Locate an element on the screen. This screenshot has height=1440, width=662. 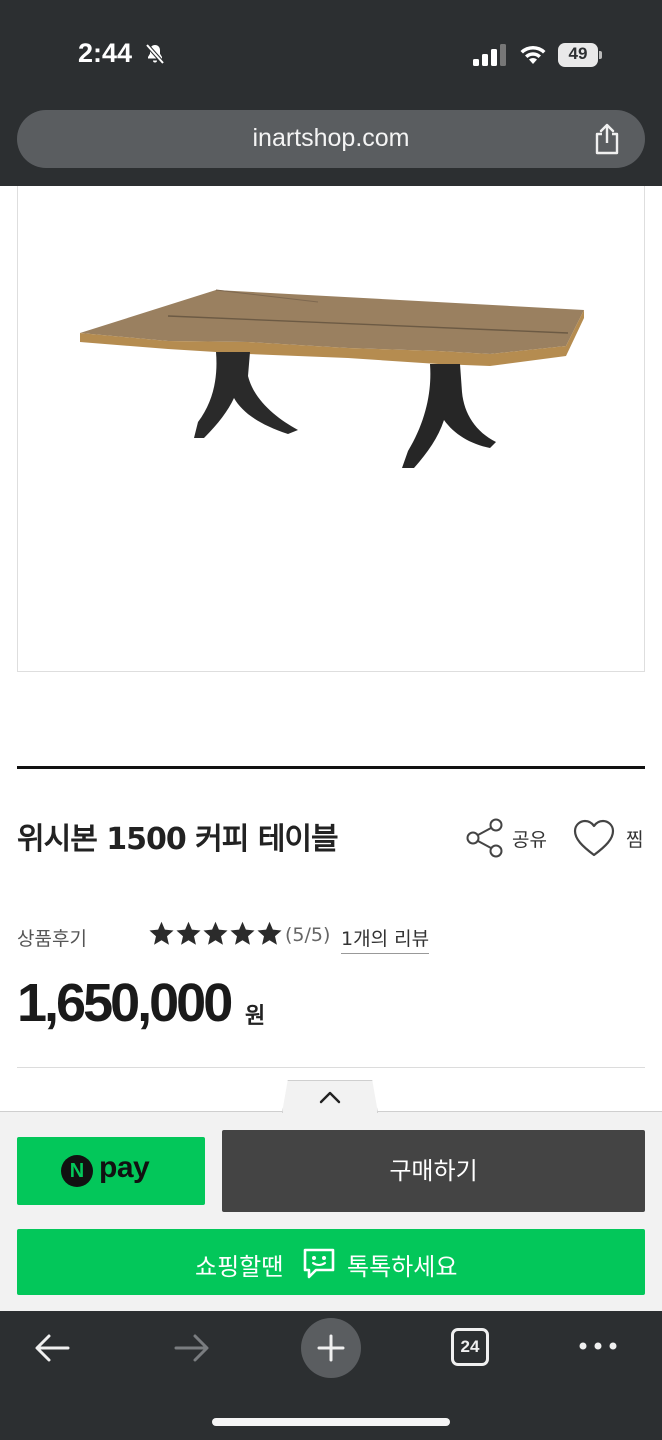
url-text: inartshop.com is located at coordinates (331, 138).